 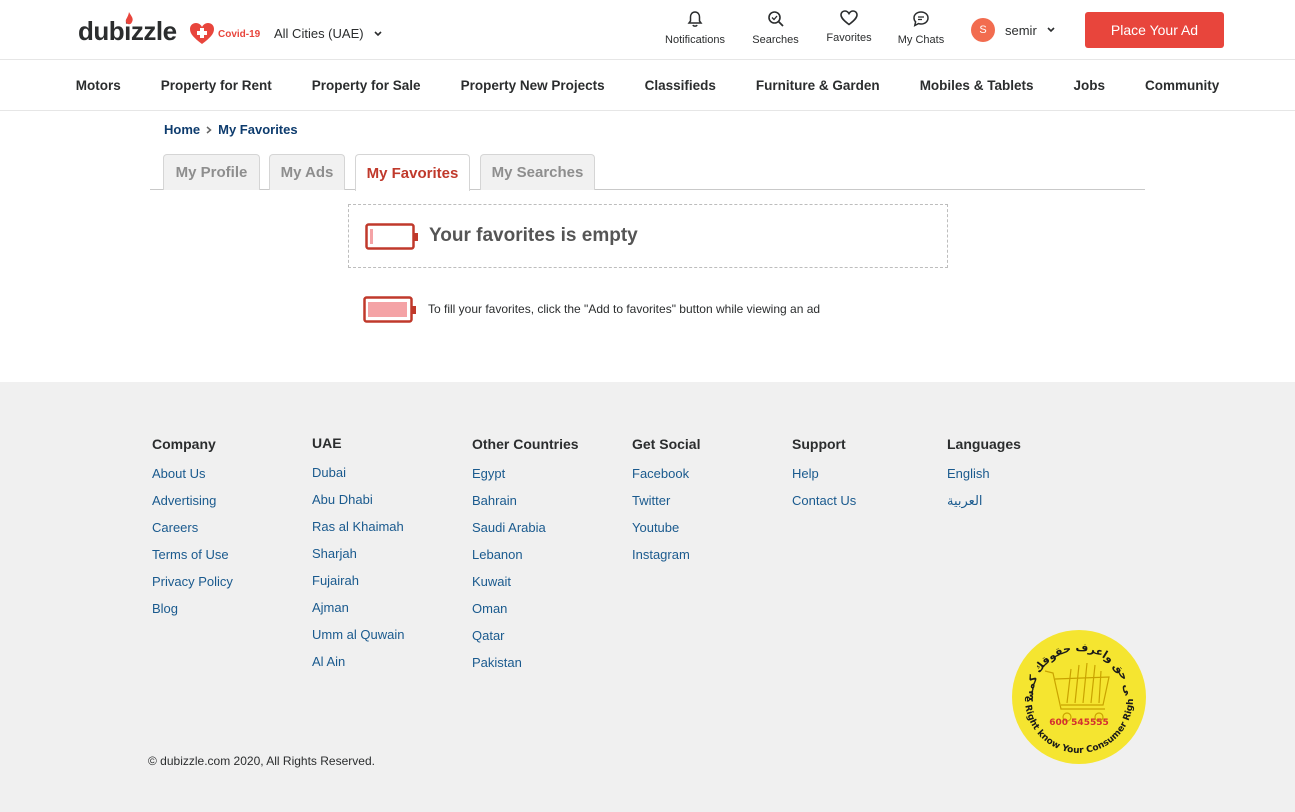 What do you see at coordinates (695, 19) in the screenshot?
I see `bell-icon` at bounding box center [695, 19].